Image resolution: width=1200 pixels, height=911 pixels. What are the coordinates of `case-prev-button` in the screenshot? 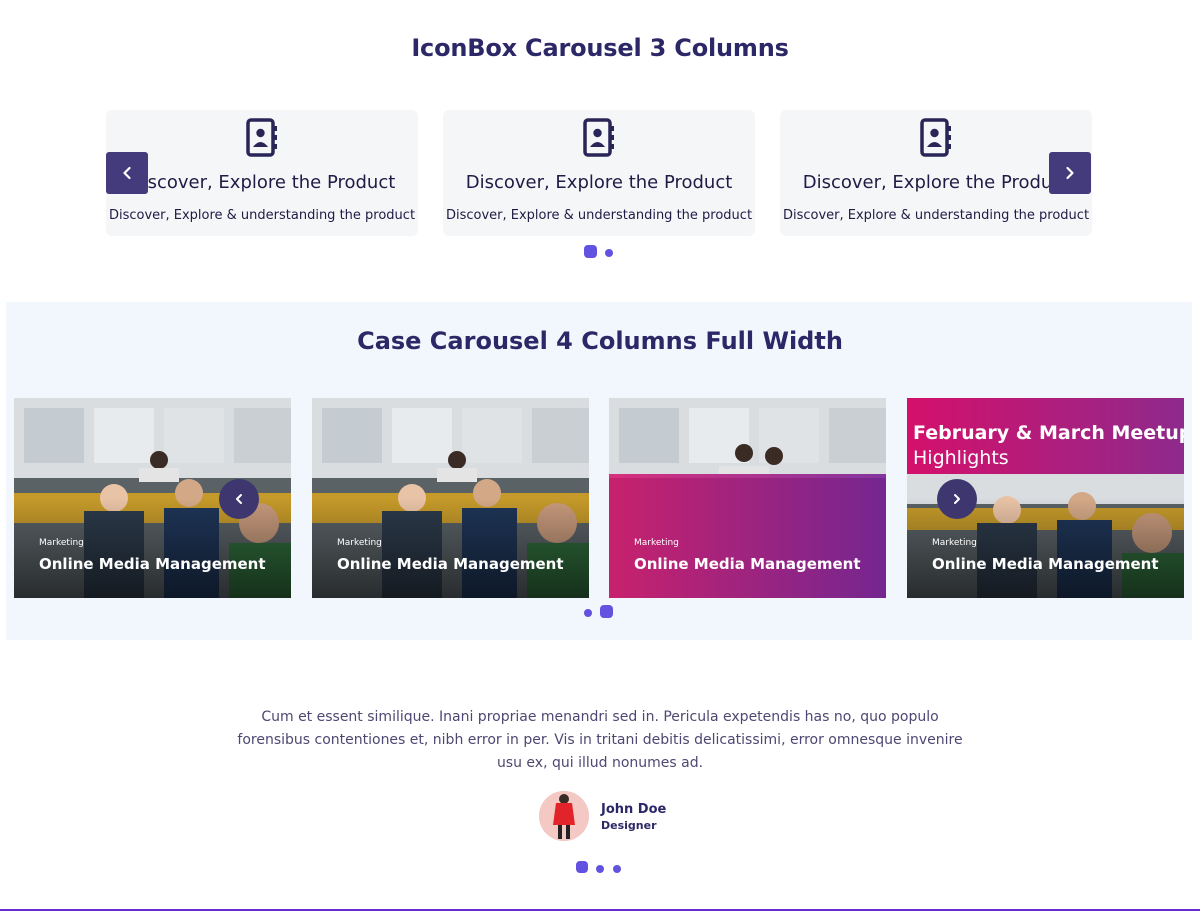 It's located at (239, 499).